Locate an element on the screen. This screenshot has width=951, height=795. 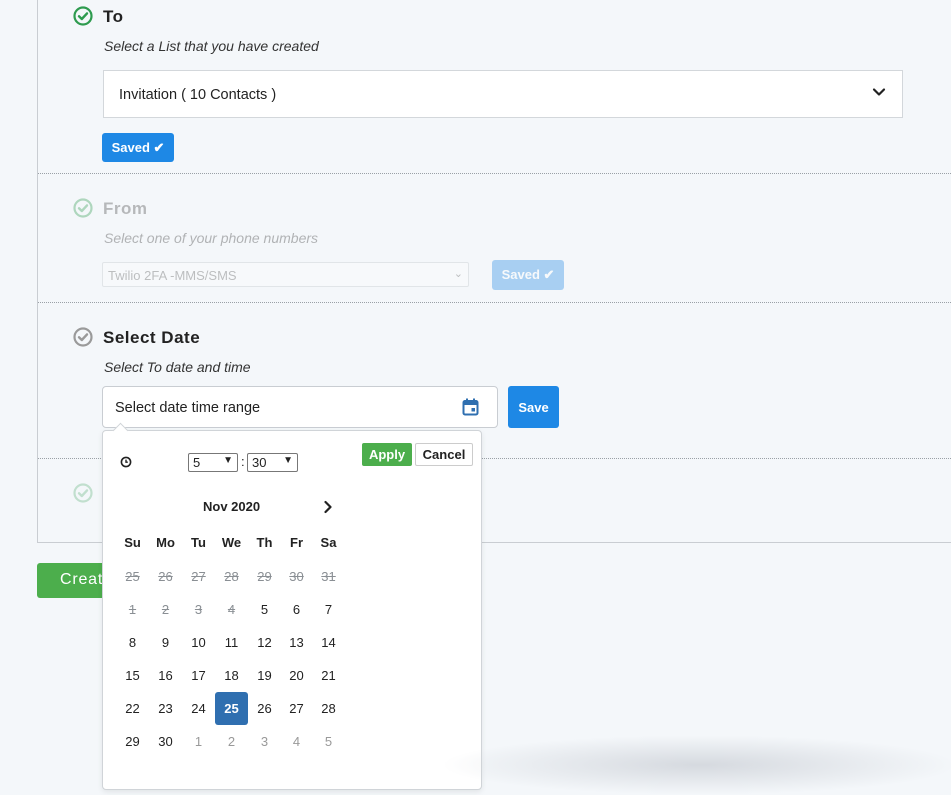
calendar-day: 8 is located at coordinates (132, 642).